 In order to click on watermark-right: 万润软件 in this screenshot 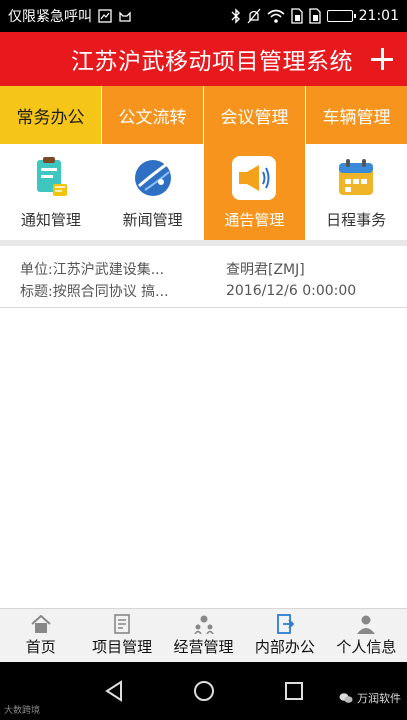, I will do `click(370, 698)`.